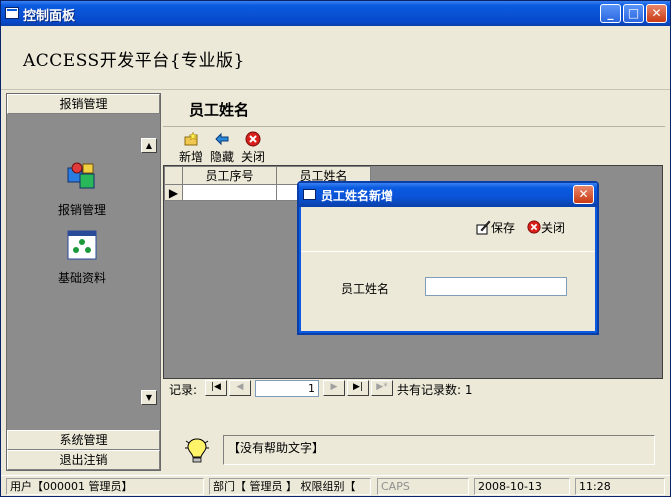  What do you see at coordinates (633, 13) in the screenshot?
I see `maximize-button: □` at bounding box center [633, 13].